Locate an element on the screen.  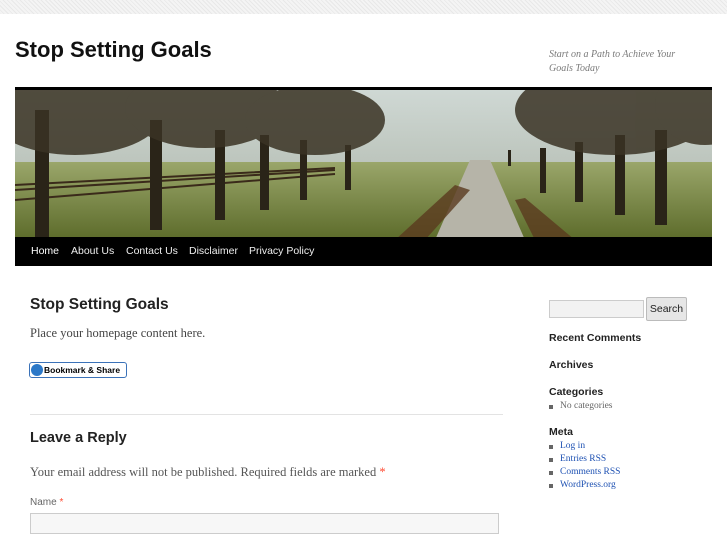
list-item: Entries RSS is located at coordinates (584, 459).